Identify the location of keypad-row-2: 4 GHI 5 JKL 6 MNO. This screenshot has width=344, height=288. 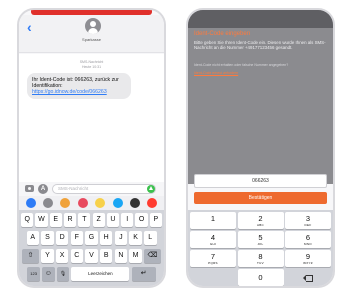
(260, 239).